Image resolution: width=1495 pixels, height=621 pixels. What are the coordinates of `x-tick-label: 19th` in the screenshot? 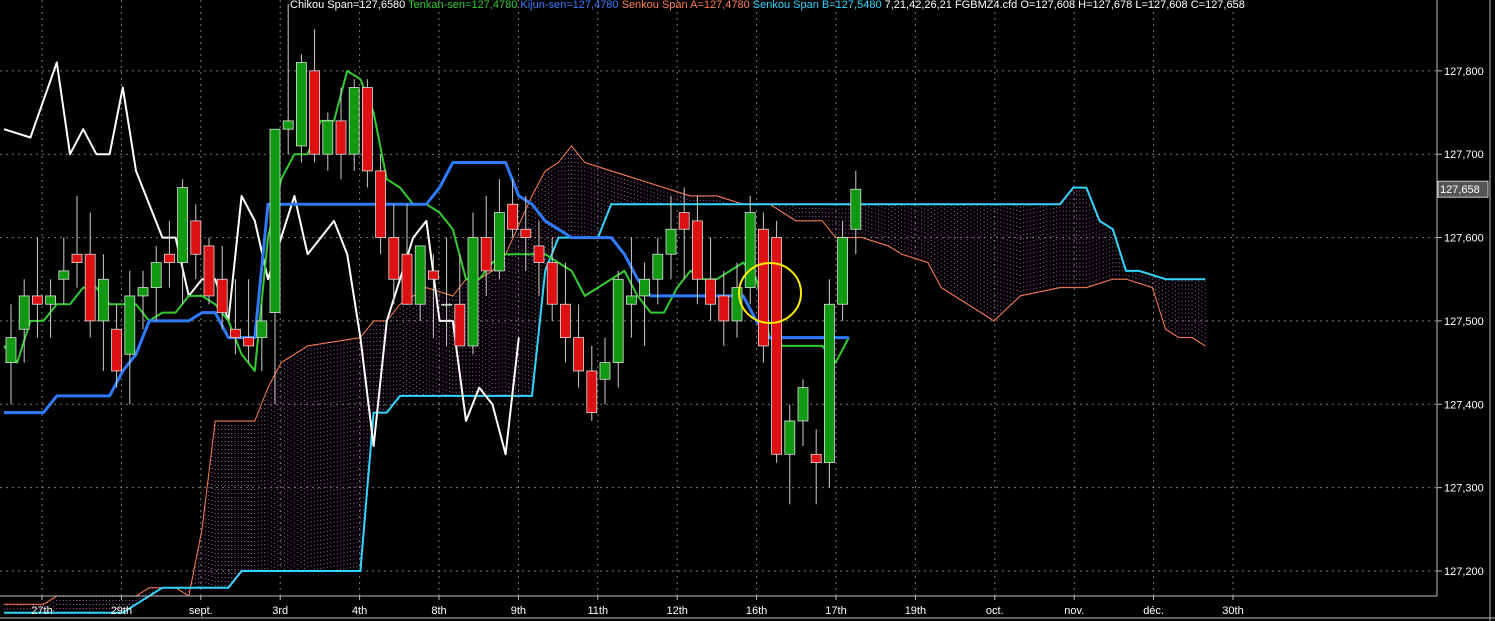 It's located at (915, 611).